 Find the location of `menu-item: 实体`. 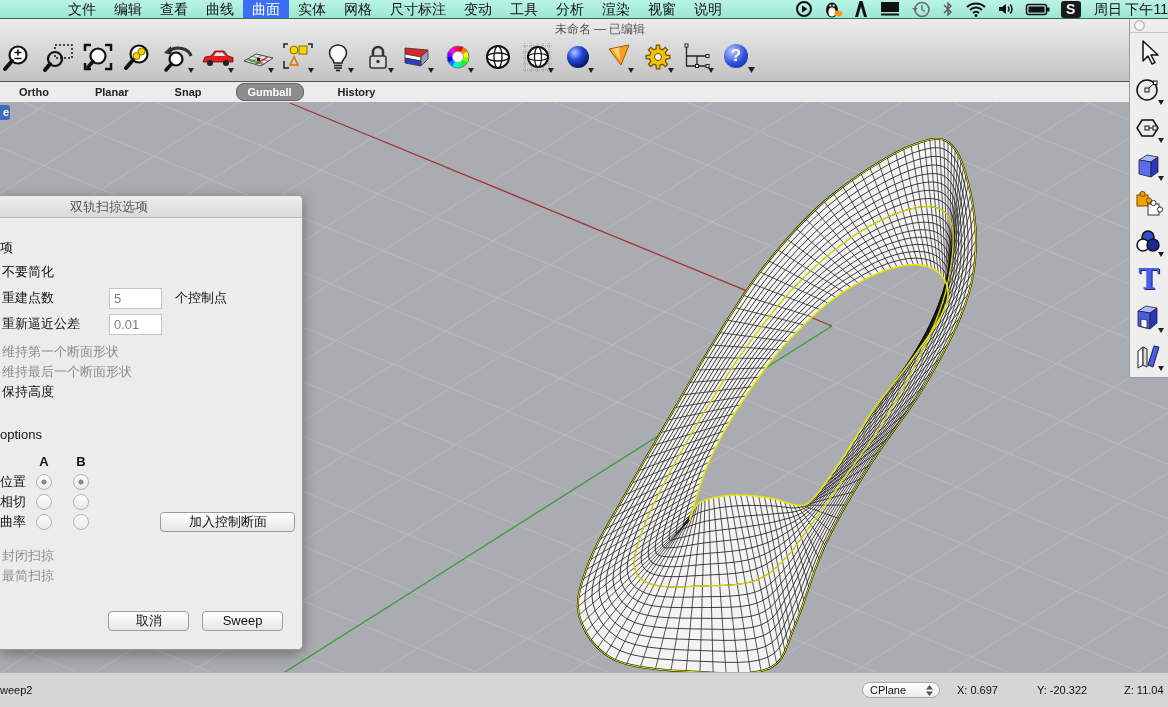

menu-item: 实体 is located at coordinates (312, 9).